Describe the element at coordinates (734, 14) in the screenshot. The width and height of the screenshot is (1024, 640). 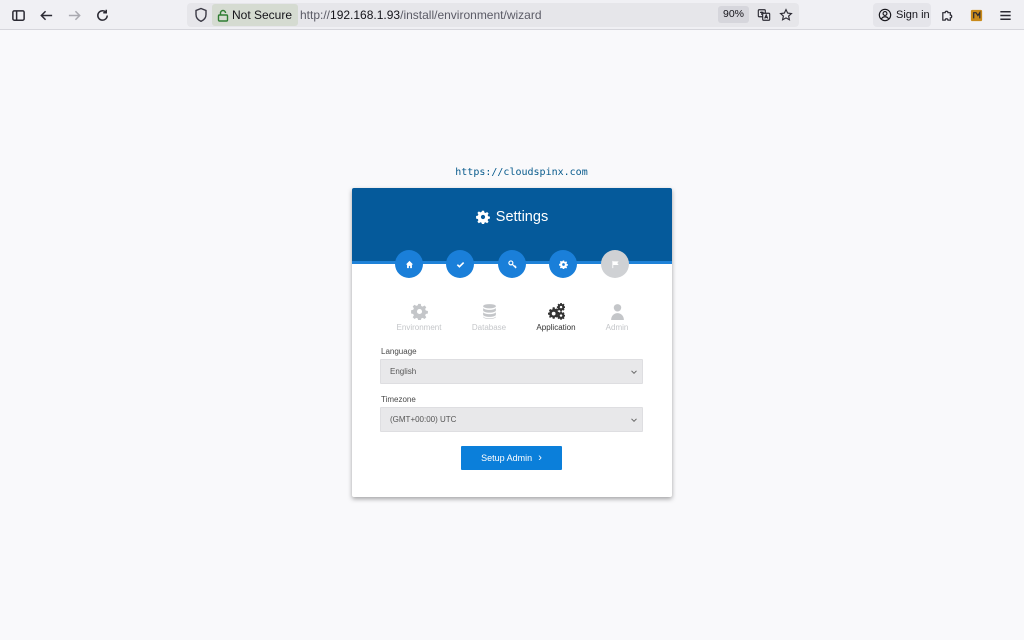
I see `zoom-level-badge: 90%` at that location.